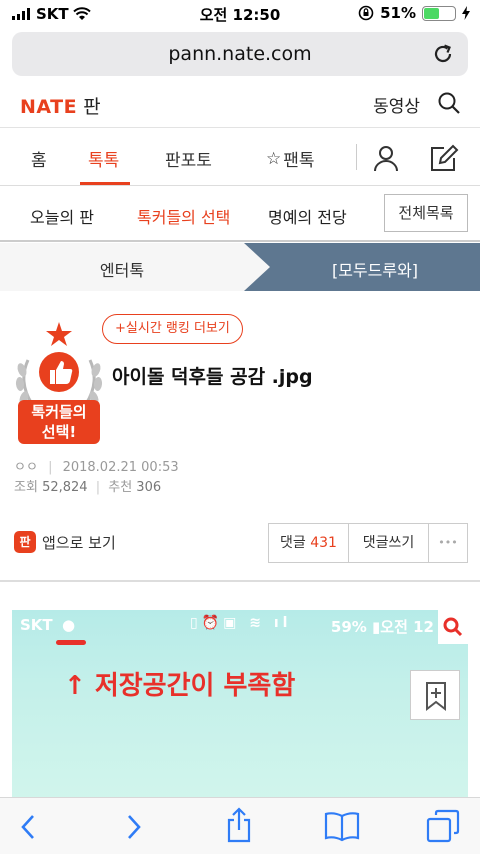 The height and width of the screenshot is (854, 480). I want to click on article-title: 아이돌 덕후들 공감 .jpg, so click(212, 377).